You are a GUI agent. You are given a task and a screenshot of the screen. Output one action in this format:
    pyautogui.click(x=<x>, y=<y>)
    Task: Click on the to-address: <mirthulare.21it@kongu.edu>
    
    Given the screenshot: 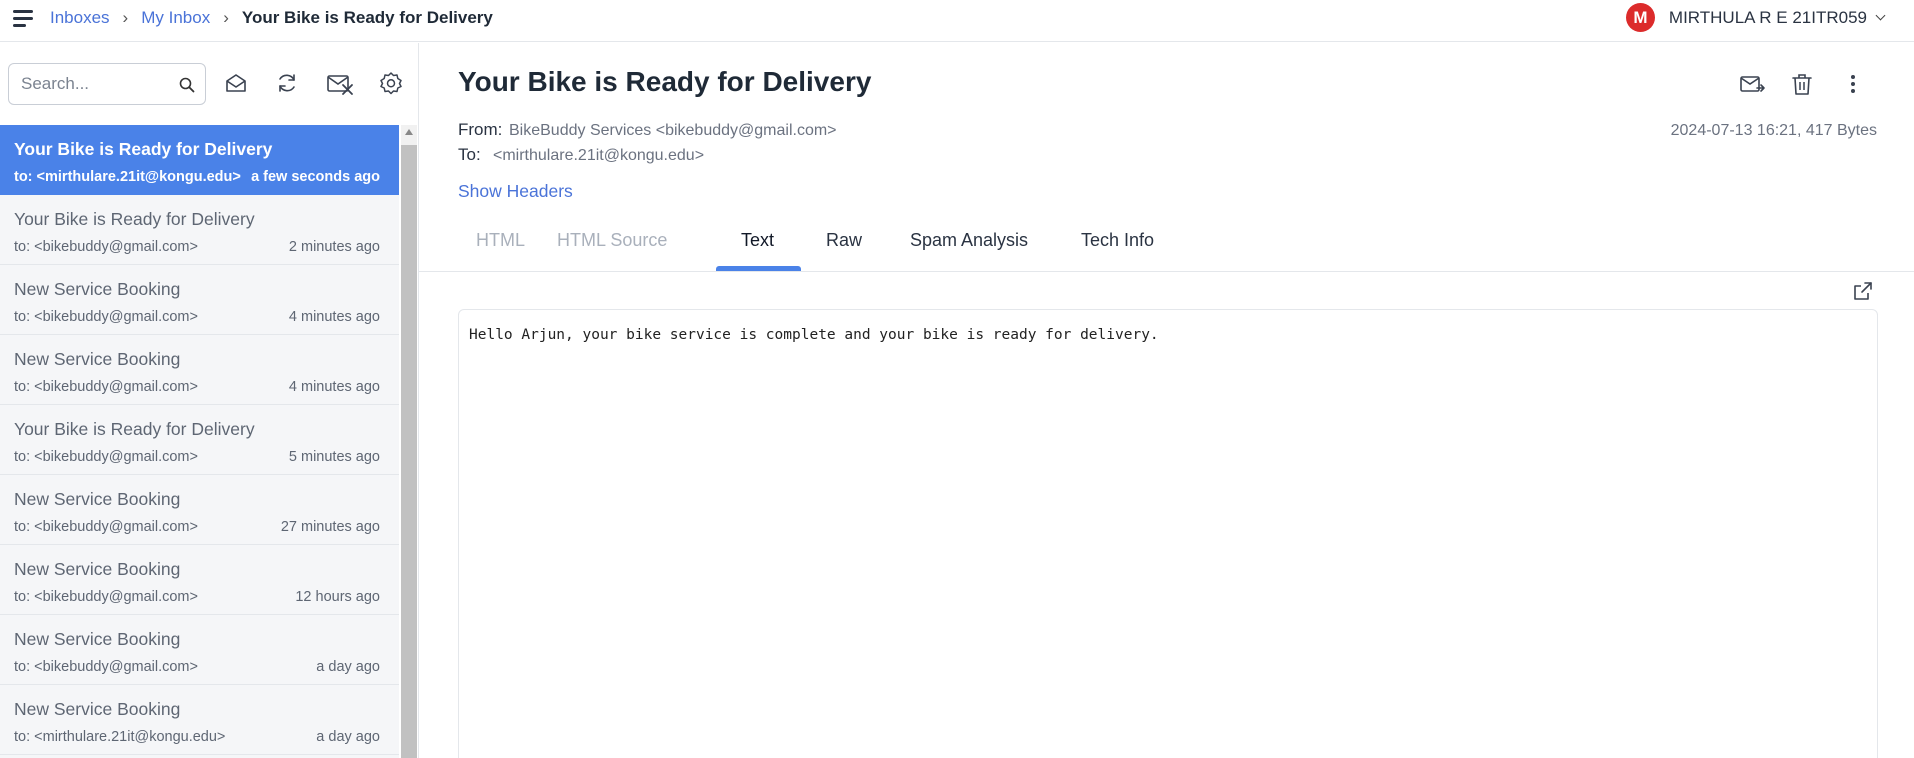 What is the action you would take?
    pyautogui.click(x=599, y=155)
    